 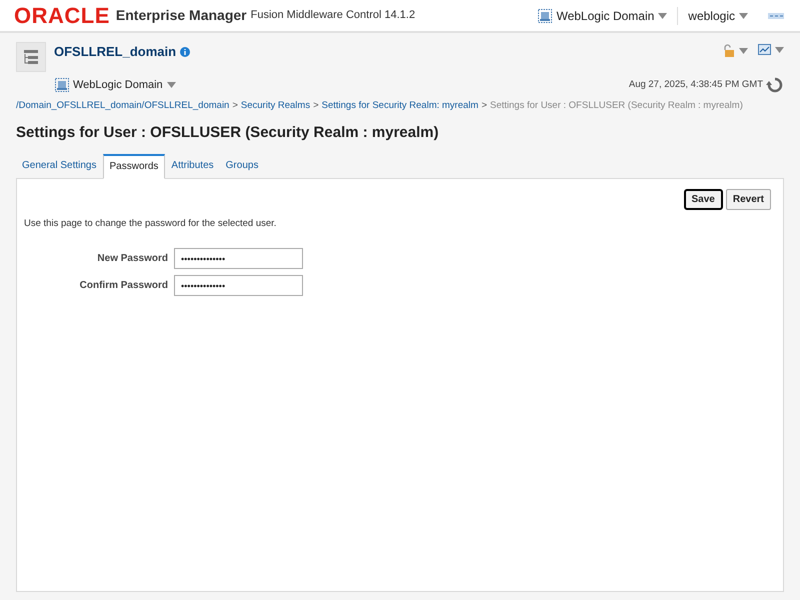 I want to click on timestamp: Aug 27, 2025, 4:38:45 PM GMT, so click(x=695, y=85).